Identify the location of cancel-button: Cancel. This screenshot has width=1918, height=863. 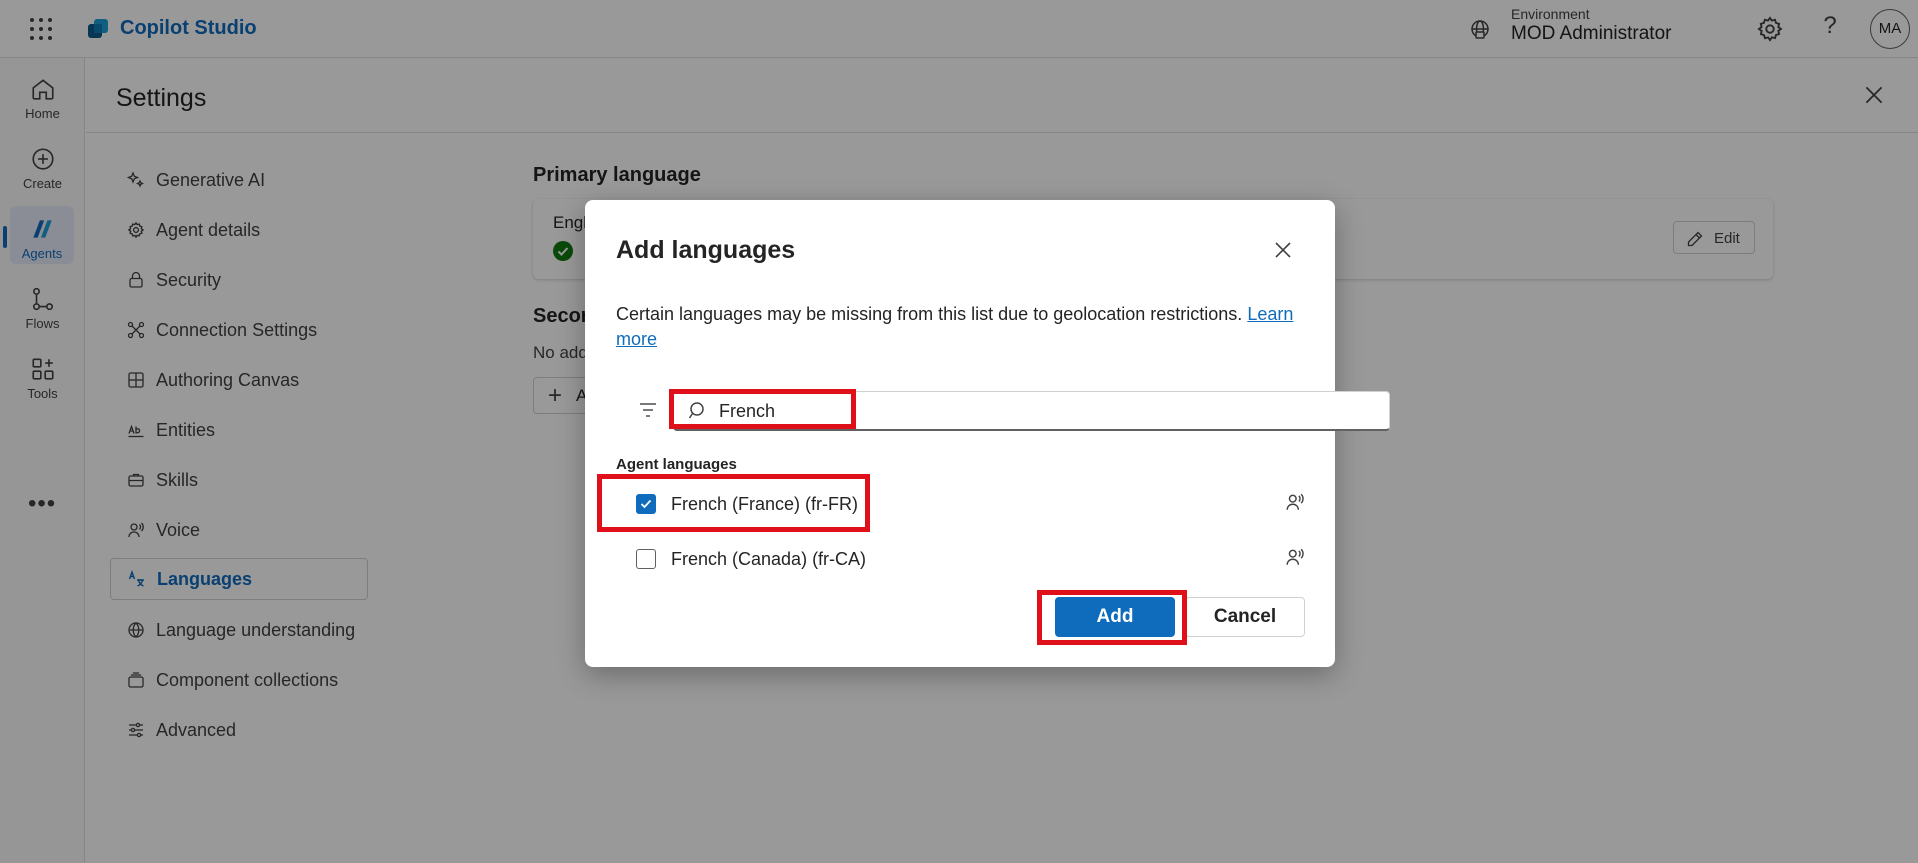
(1245, 617).